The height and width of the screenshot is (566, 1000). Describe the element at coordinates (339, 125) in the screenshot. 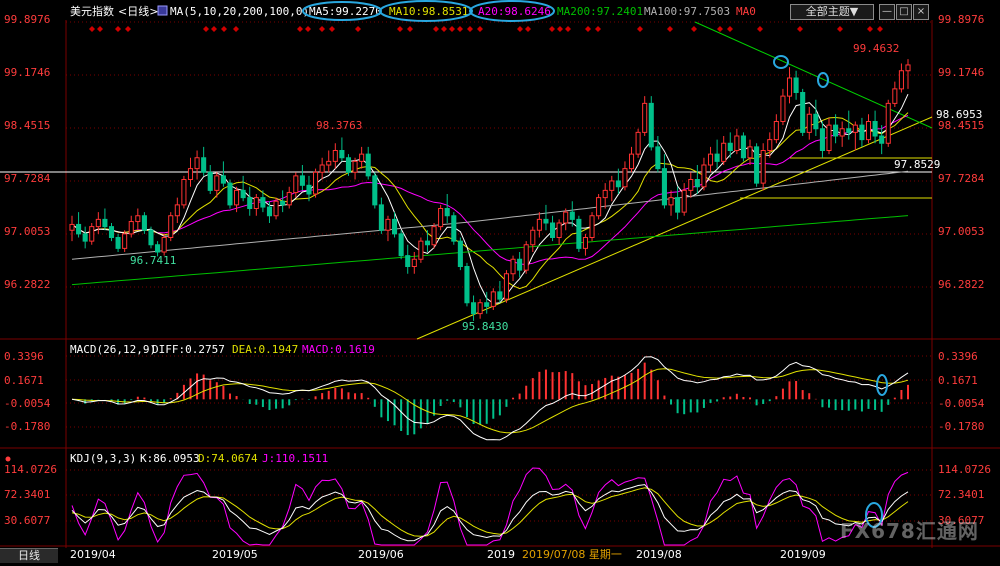

I see `annotation-high-1: 98.3763` at that location.